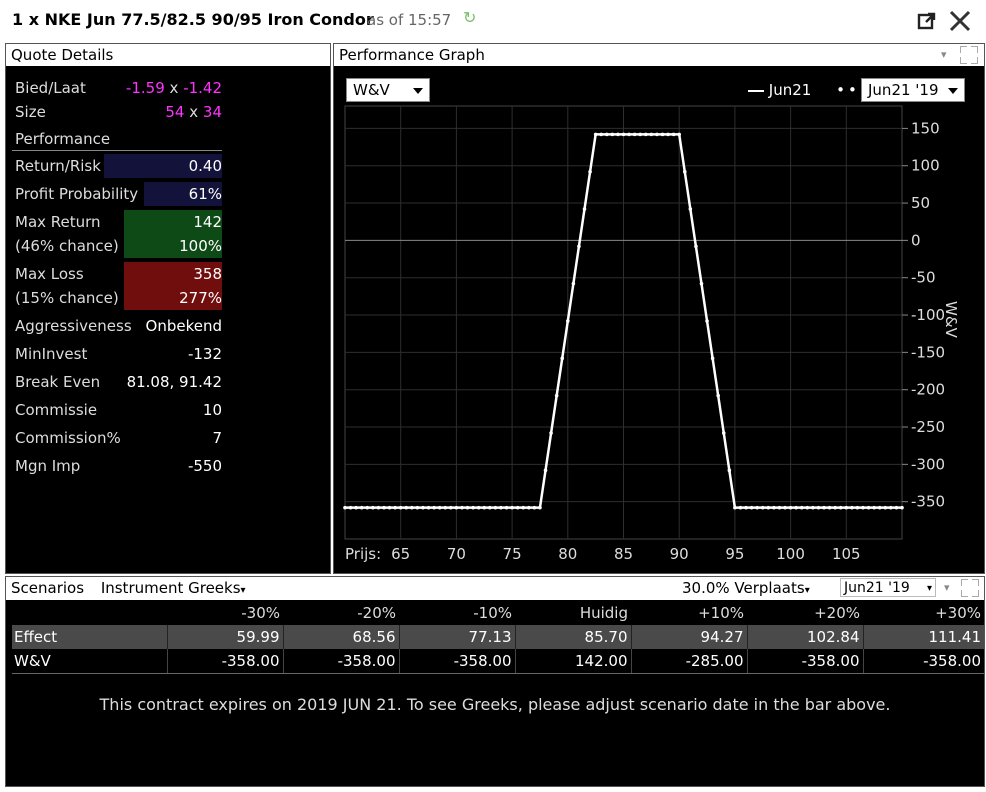  What do you see at coordinates (512, 554) in the screenshot?
I see `x-tick-label: 75` at bounding box center [512, 554].